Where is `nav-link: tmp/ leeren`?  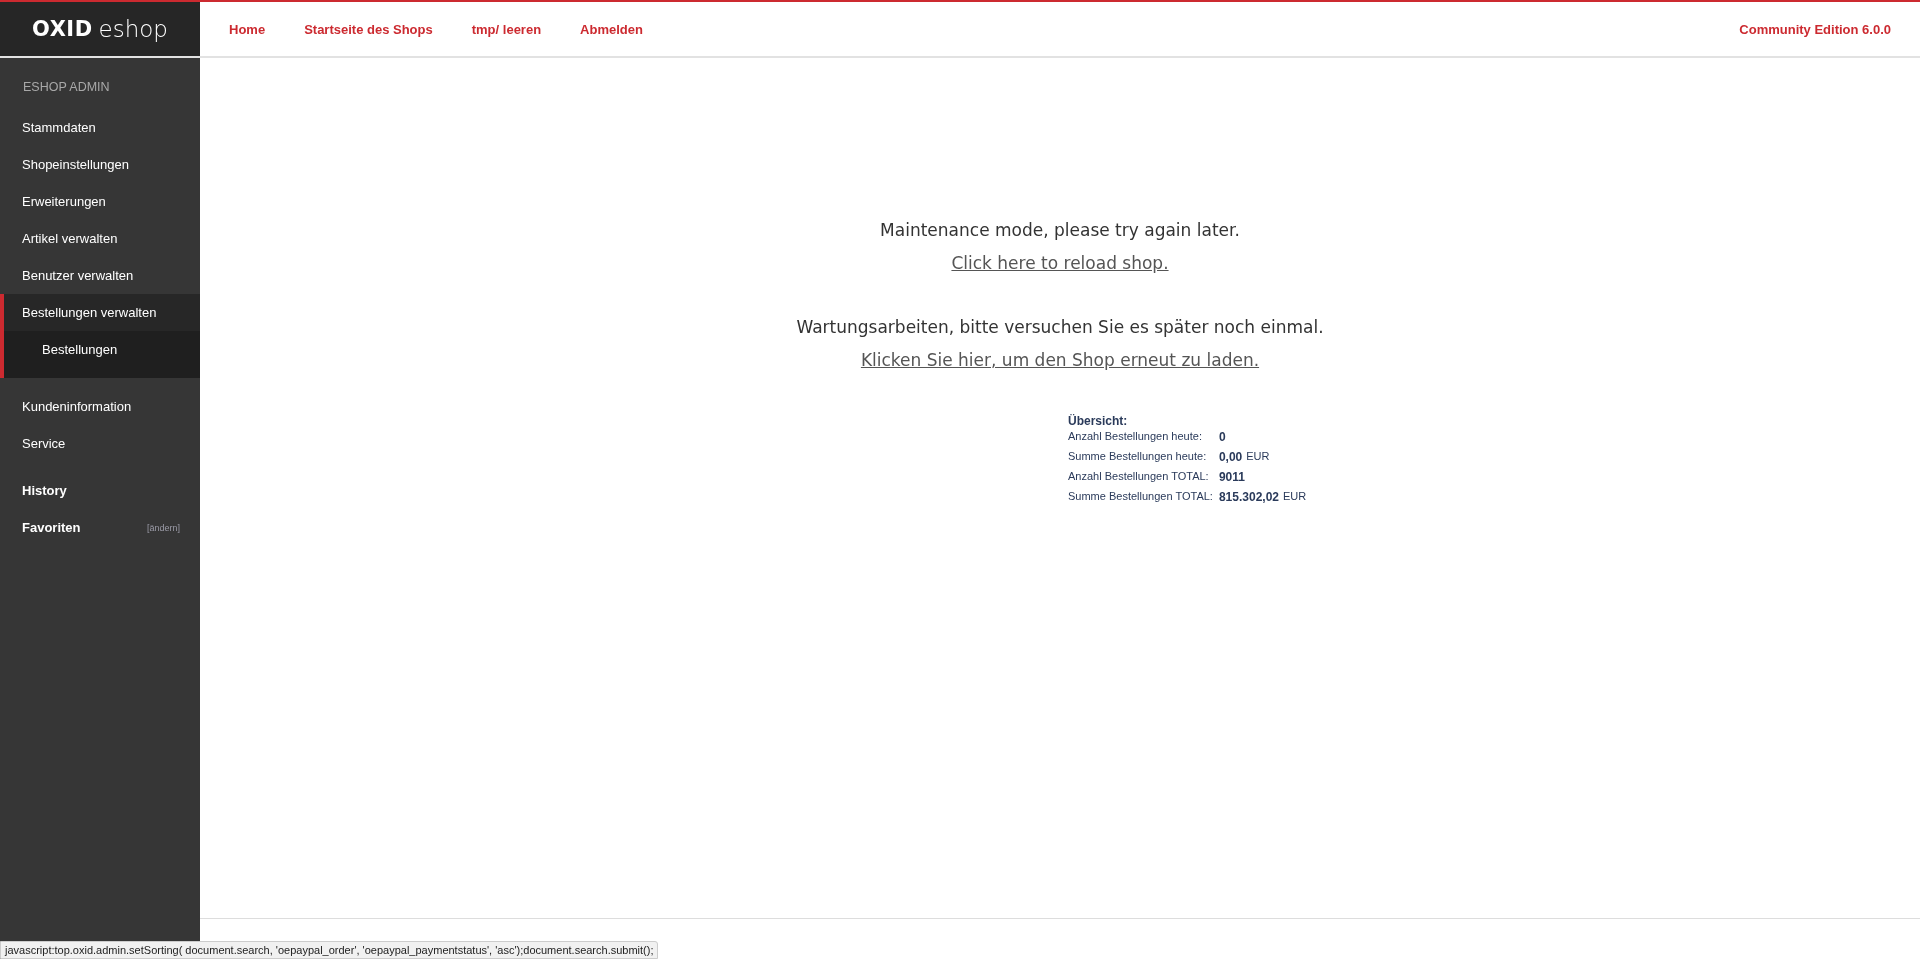 nav-link: tmp/ leeren is located at coordinates (506, 29).